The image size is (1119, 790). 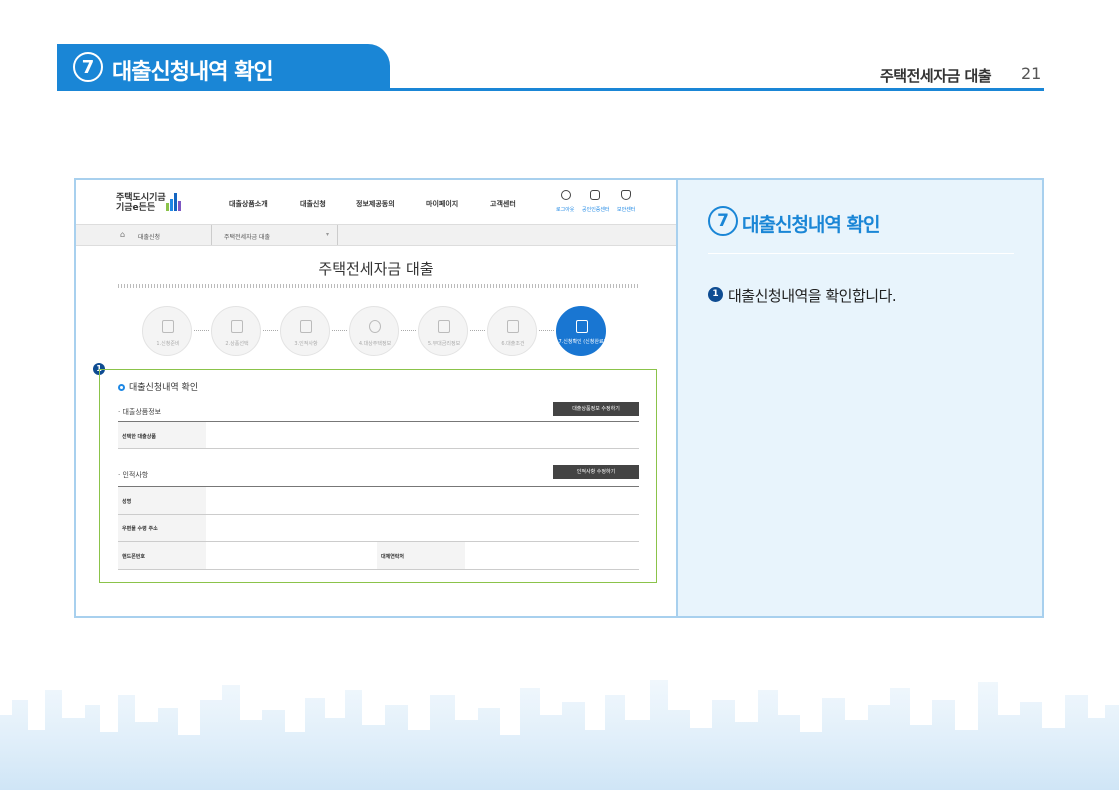 I want to click on logo-bars-icon, so click(x=175, y=202).